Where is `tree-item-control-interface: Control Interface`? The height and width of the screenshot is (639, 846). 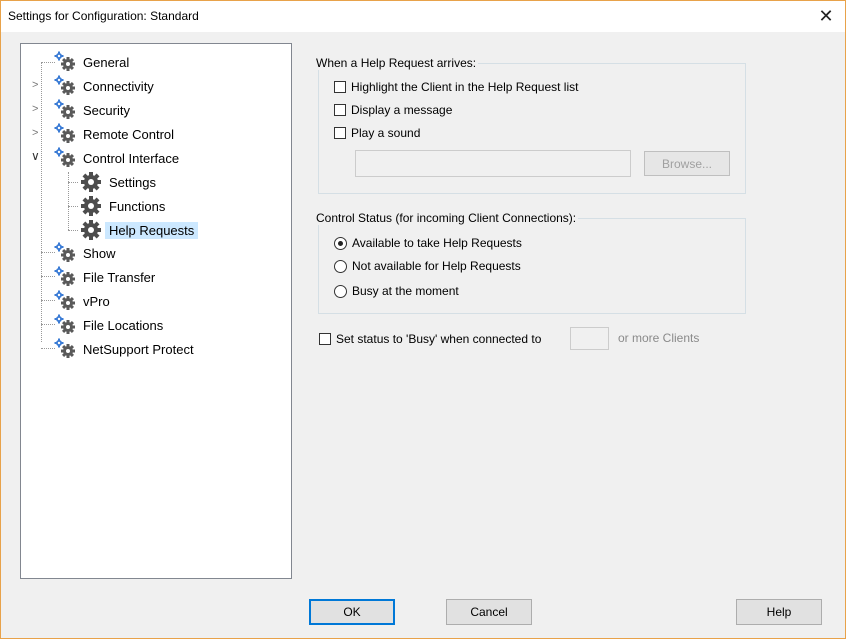
tree-item-control-interface: Control Interface is located at coordinates (118, 158).